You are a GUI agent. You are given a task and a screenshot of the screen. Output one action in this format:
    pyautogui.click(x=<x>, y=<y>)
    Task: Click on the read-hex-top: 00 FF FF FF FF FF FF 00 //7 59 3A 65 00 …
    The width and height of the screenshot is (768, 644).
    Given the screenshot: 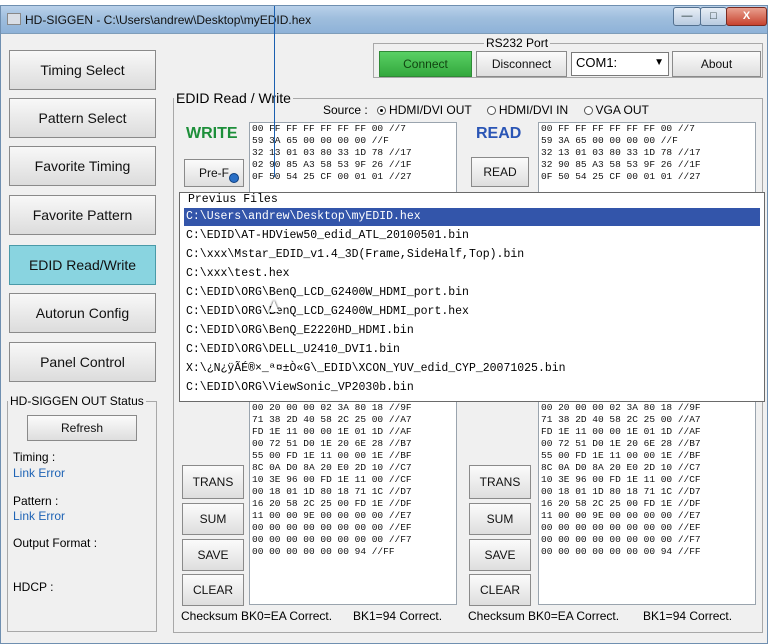 What is the action you would take?
    pyautogui.click(x=647, y=158)
    